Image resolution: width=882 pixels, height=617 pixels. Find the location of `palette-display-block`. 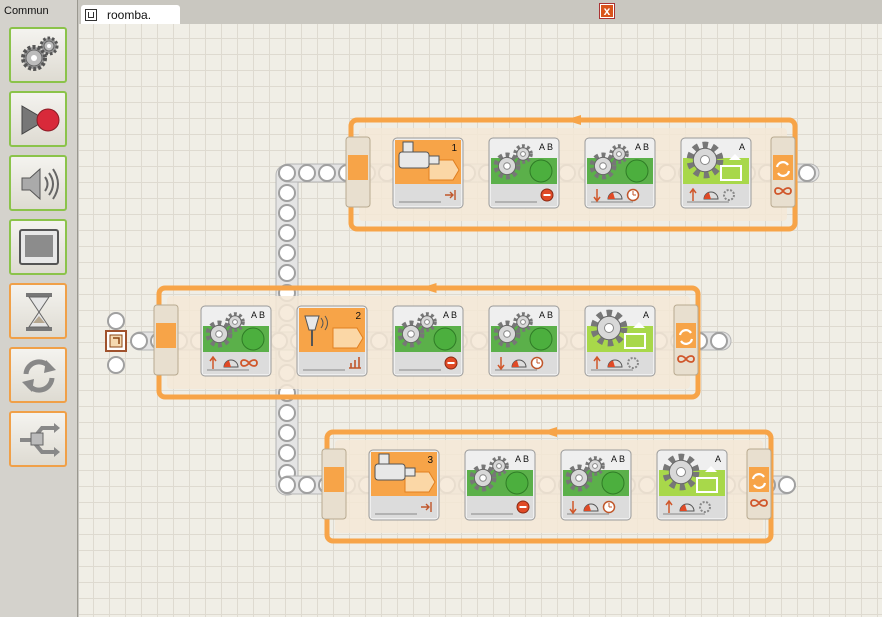

palette-display-block is located at coordinates (38, 247).